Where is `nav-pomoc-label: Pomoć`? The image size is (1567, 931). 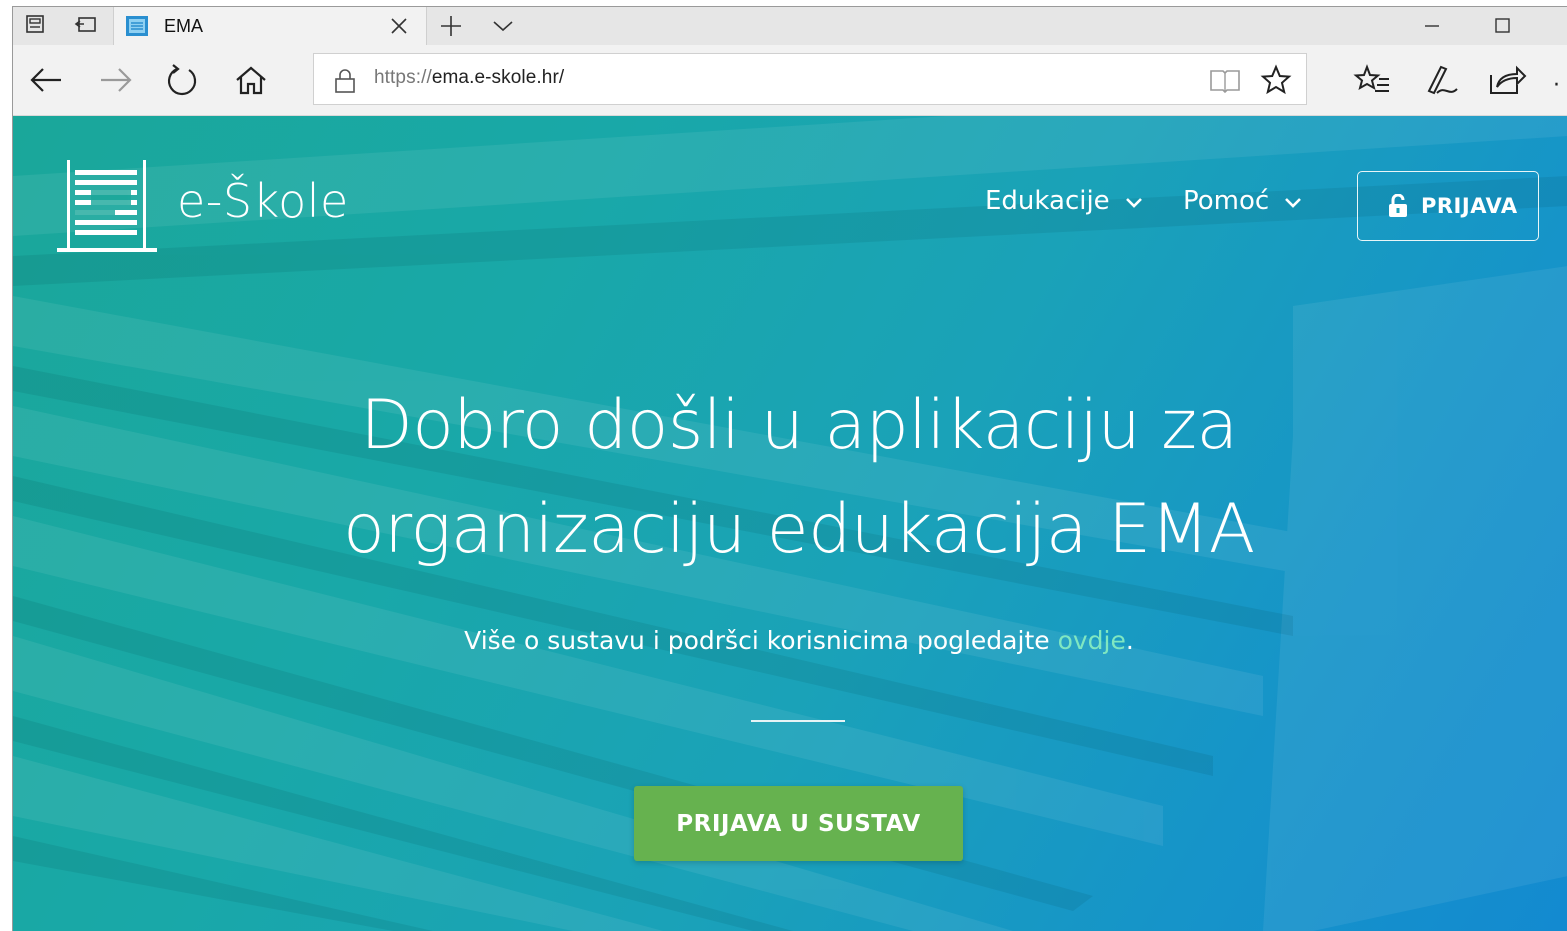
nav-pomoc-label: Pomoć is located at coordinates (1226, 201).